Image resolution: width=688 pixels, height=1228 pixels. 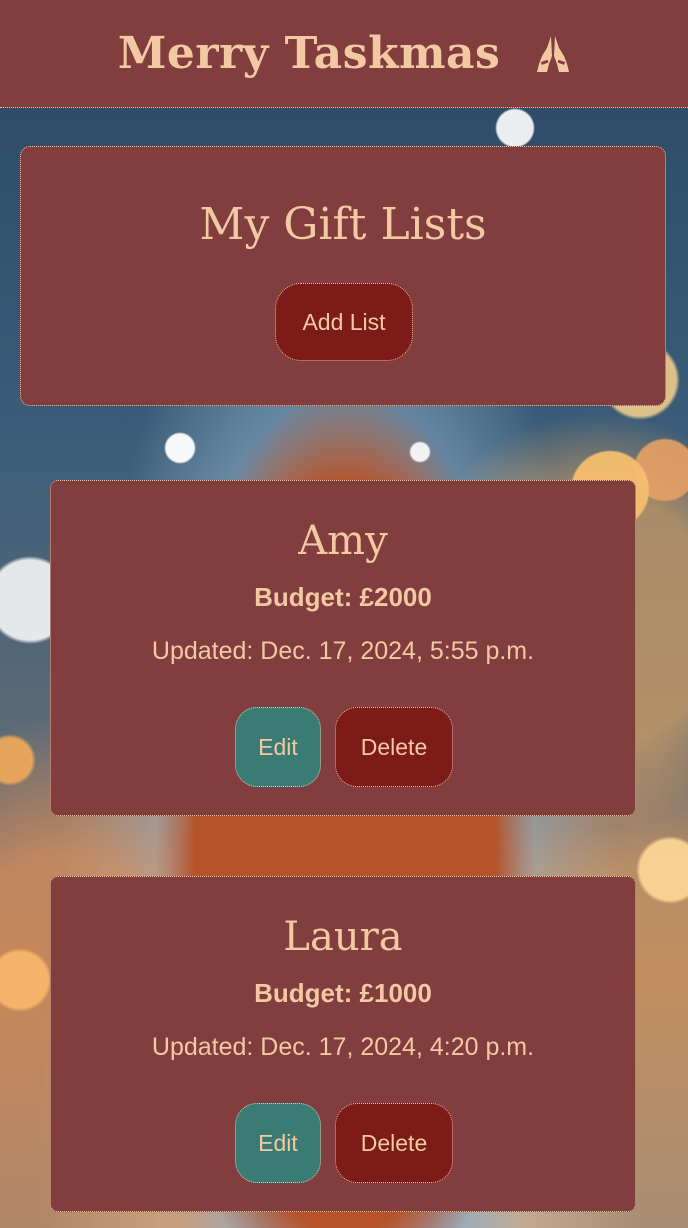 What do you see at coordinates (343, 1047) in the screenshot?
I see `list-updated: Updated: Dec. 17, 2024, 4:20 p.m.` at bounding box center [343, 1047].